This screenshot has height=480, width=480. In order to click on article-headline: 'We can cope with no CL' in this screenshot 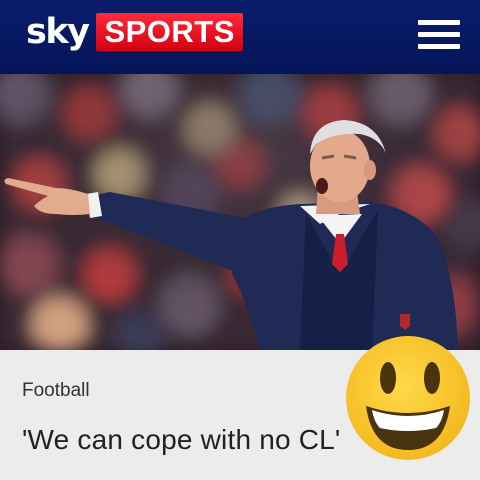, I will do `click(181, 440)`.